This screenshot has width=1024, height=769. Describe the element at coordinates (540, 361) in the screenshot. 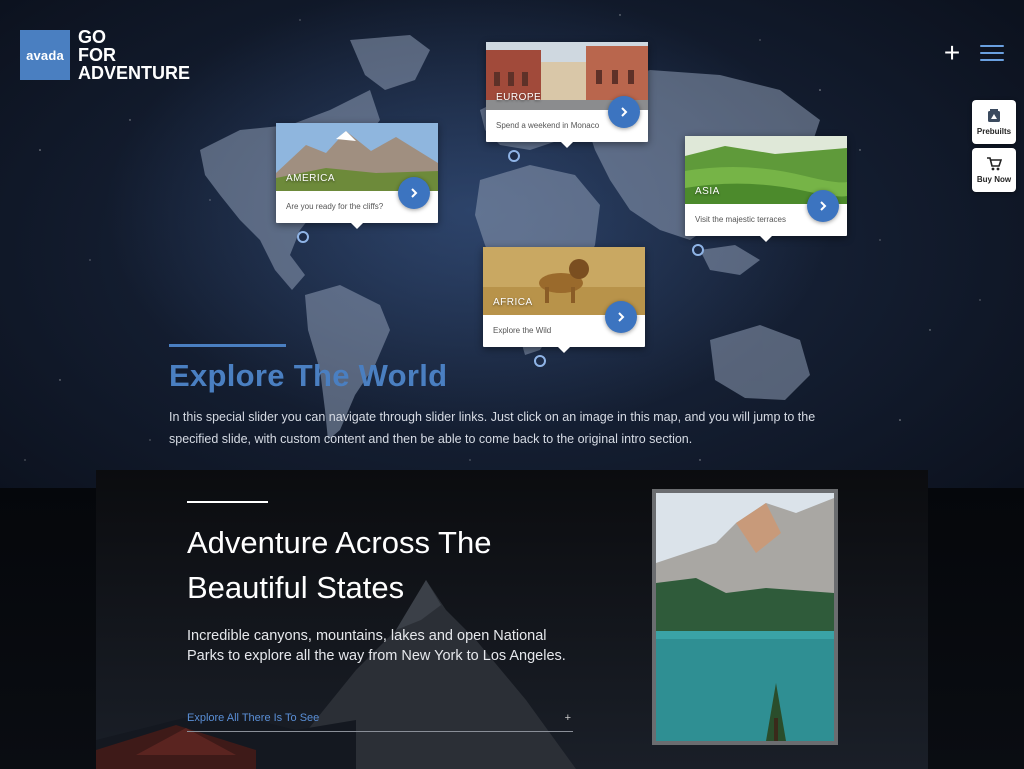

I see `map-pin-africa` at that location.